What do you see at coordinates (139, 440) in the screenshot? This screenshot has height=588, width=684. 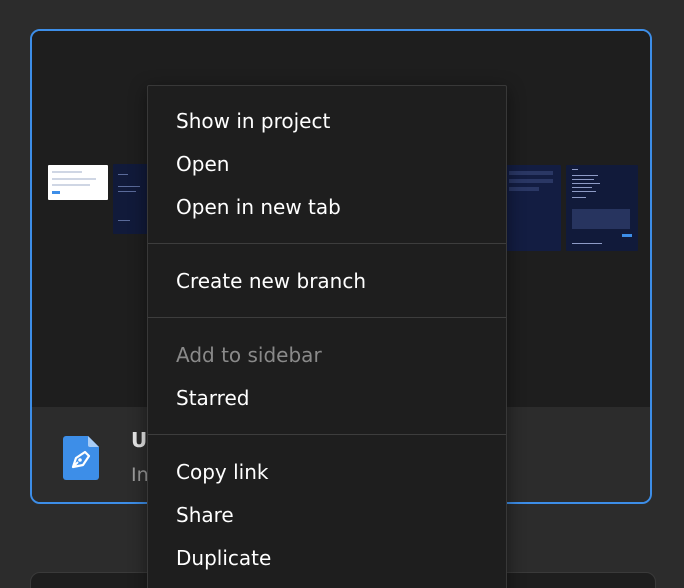 I see `file-name: U` at bounding box center [139, 440].